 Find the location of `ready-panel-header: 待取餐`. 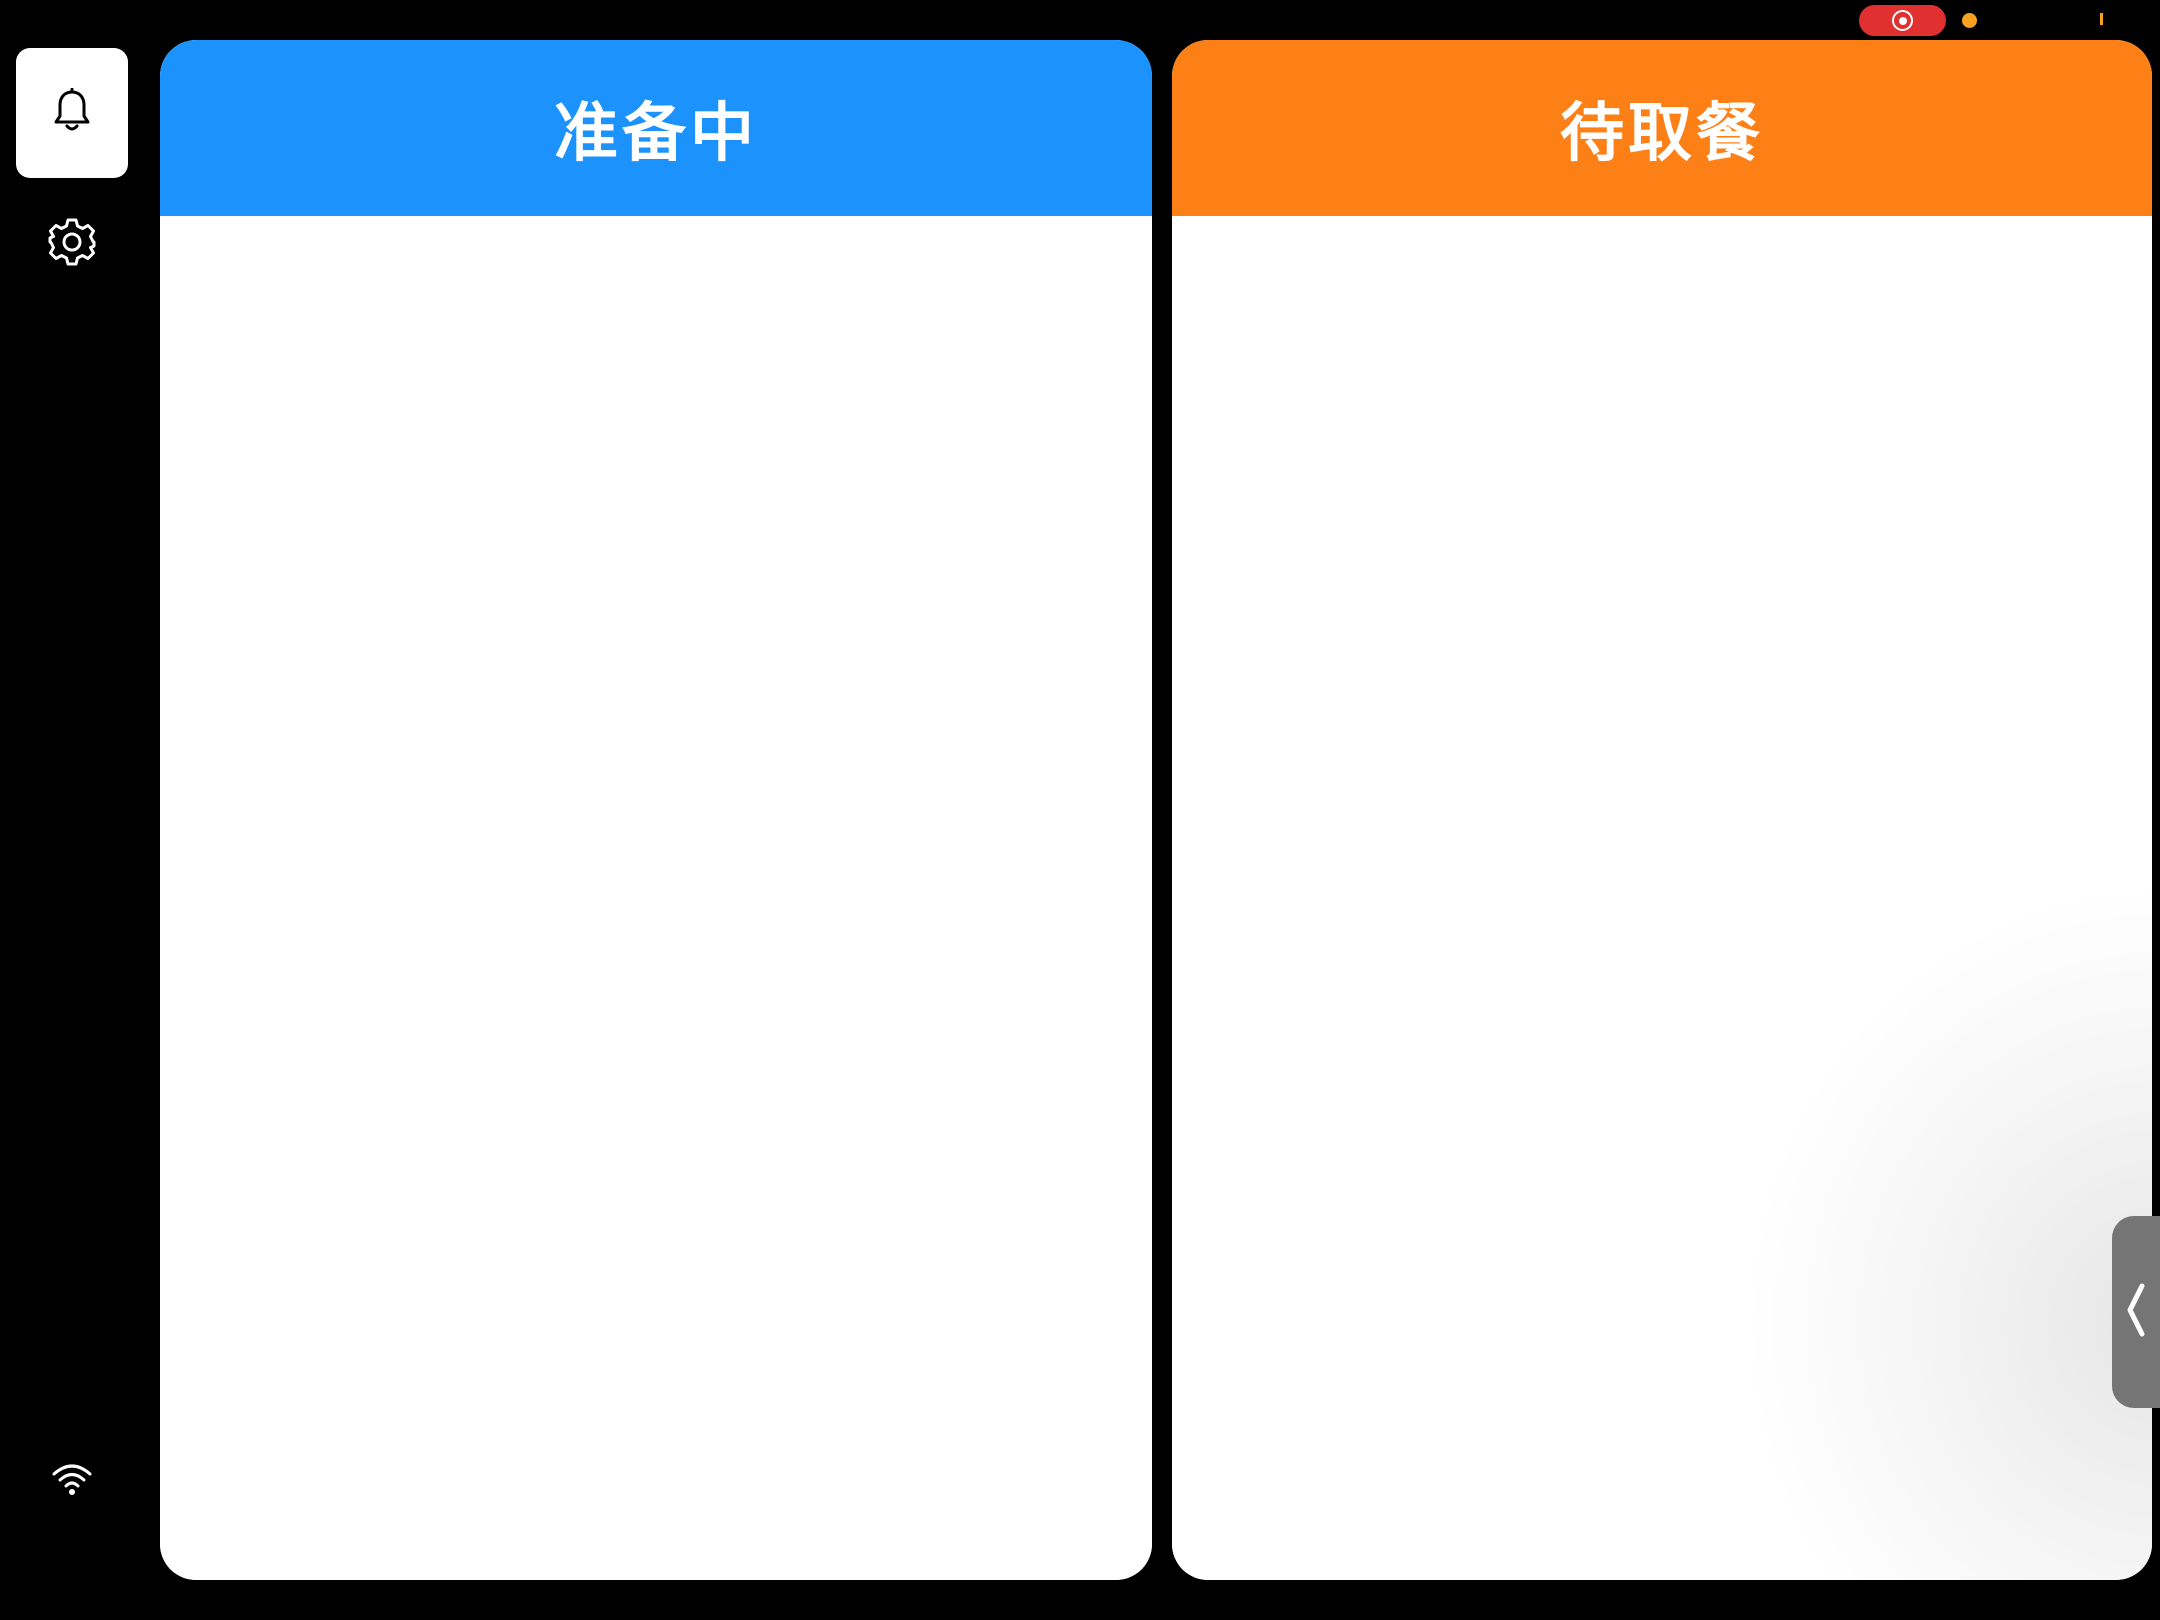

ready-panel-header: 待取餐 is located at coordinates (1662, 128).